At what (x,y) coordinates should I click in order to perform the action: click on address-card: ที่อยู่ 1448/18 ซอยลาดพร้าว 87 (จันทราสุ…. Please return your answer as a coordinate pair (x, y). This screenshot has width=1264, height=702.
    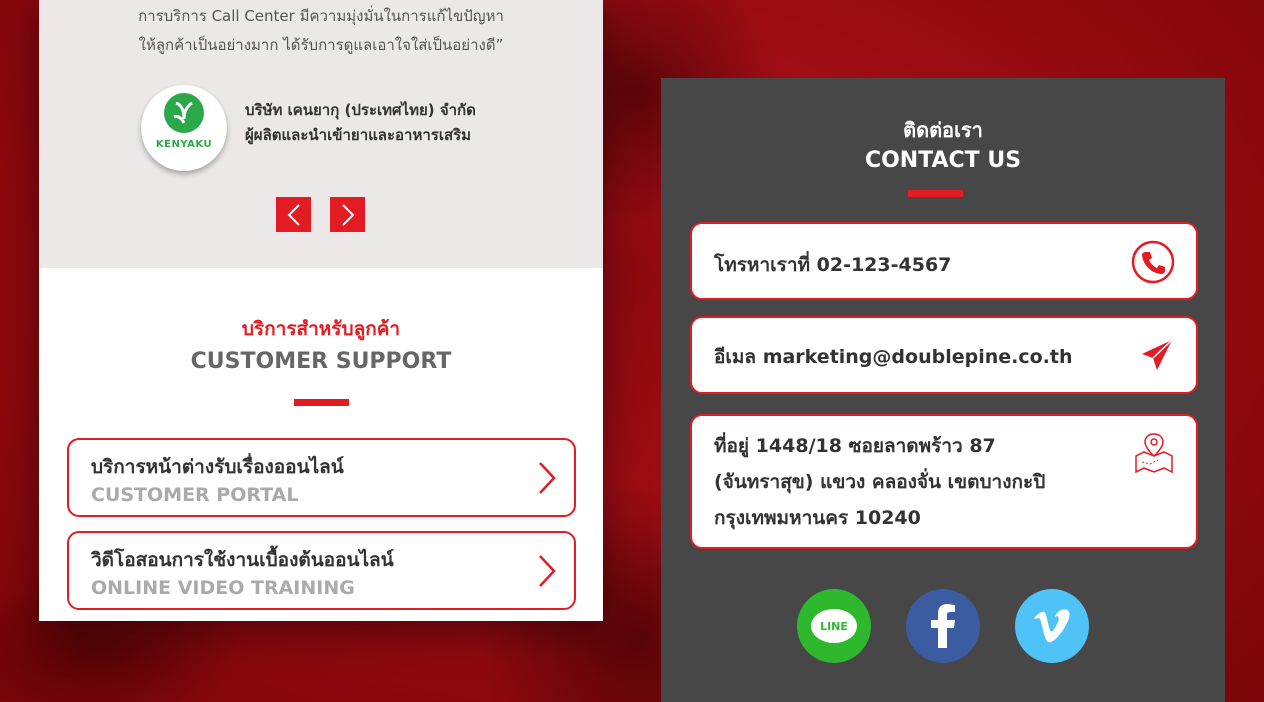
    Looking at the image, I should click on (944, 481).